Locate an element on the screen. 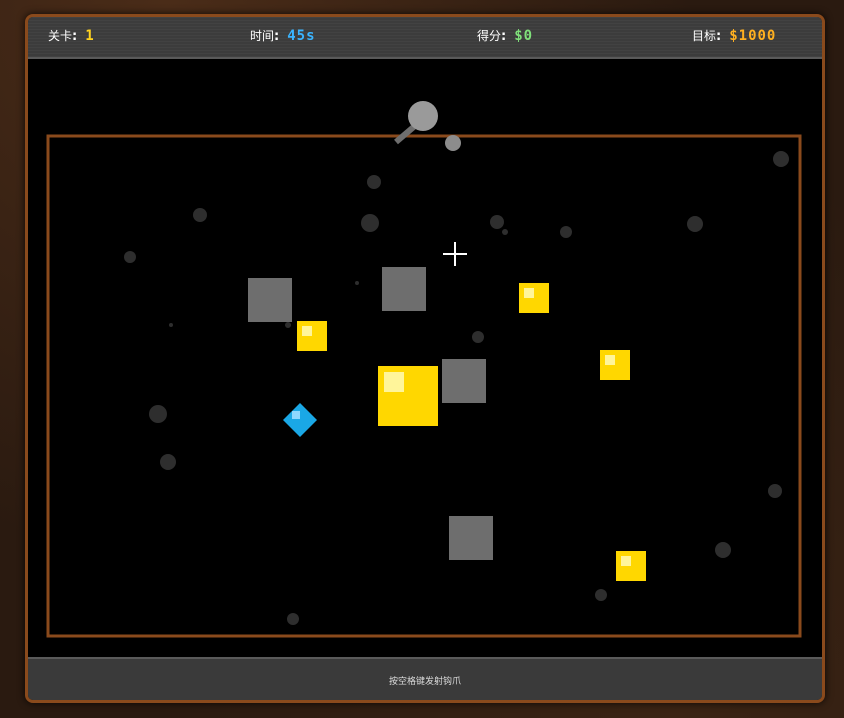 This screenshot has width=844, height=718. time-colon: : is located at coordinates (277, 36).